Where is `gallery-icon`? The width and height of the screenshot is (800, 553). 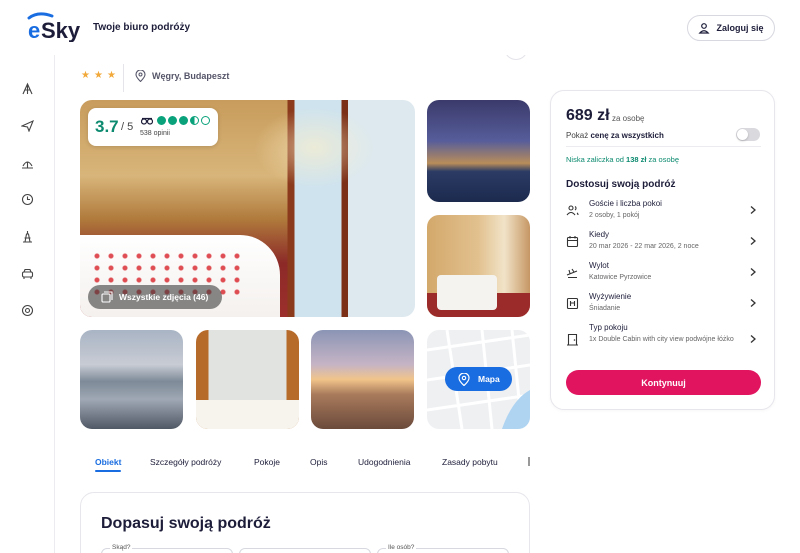
gallery-icon is located at coordinates (107, 297).